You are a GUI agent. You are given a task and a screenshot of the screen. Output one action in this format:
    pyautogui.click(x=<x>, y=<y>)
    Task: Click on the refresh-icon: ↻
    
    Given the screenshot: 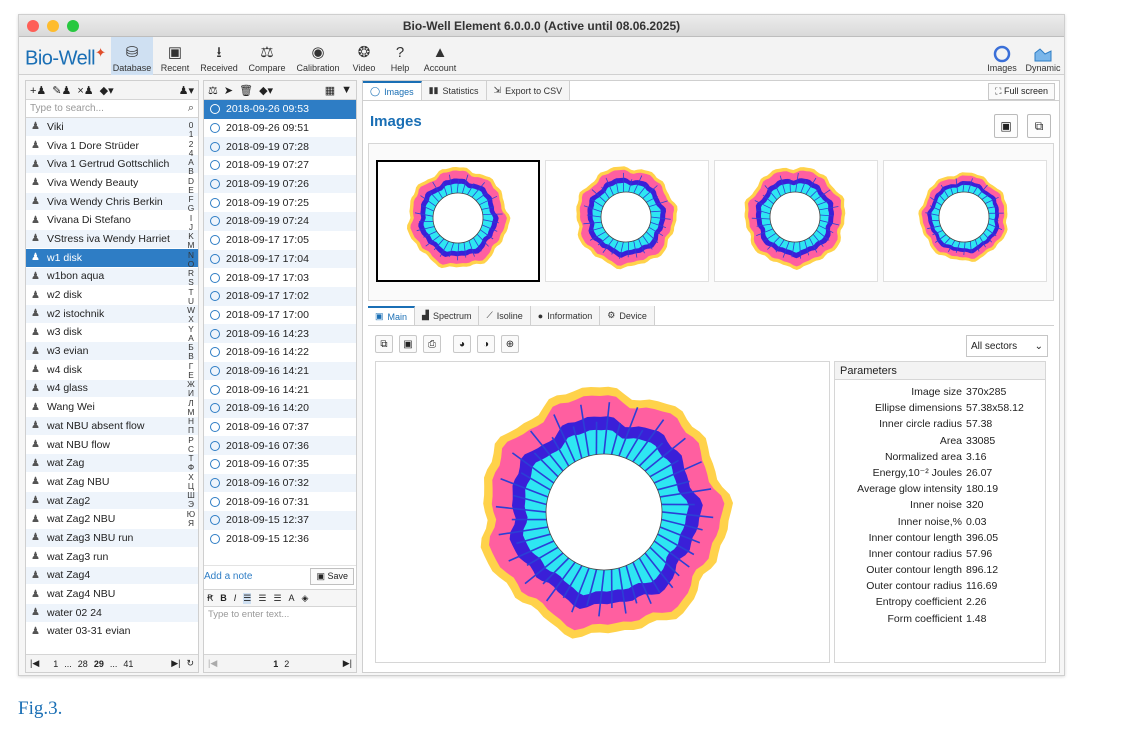 What is the action you would take?
    pyautogui.click(x=190, y=663)
    